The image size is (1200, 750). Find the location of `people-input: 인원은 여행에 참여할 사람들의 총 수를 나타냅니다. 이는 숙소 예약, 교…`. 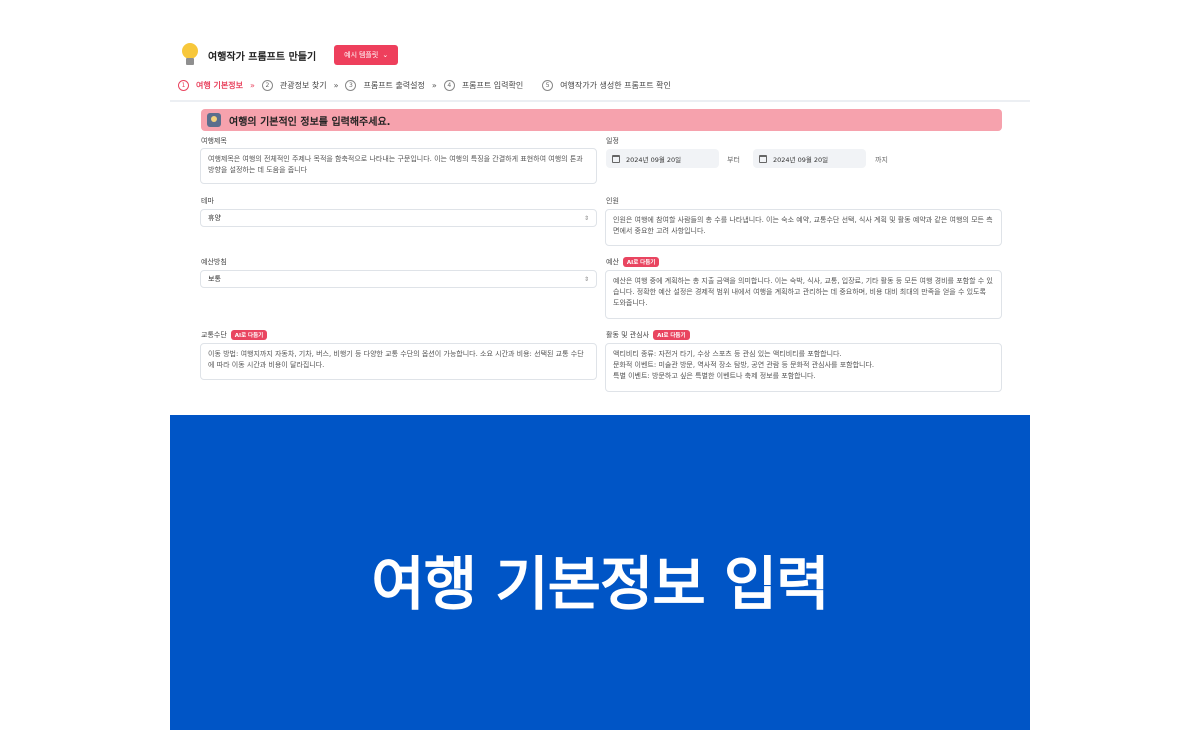

people-input: 인원은 여행에 참여할 사람들의 총 수를 나타냅니다. 이는 숙소 예약, 교… is located at coordinates (803, 227).